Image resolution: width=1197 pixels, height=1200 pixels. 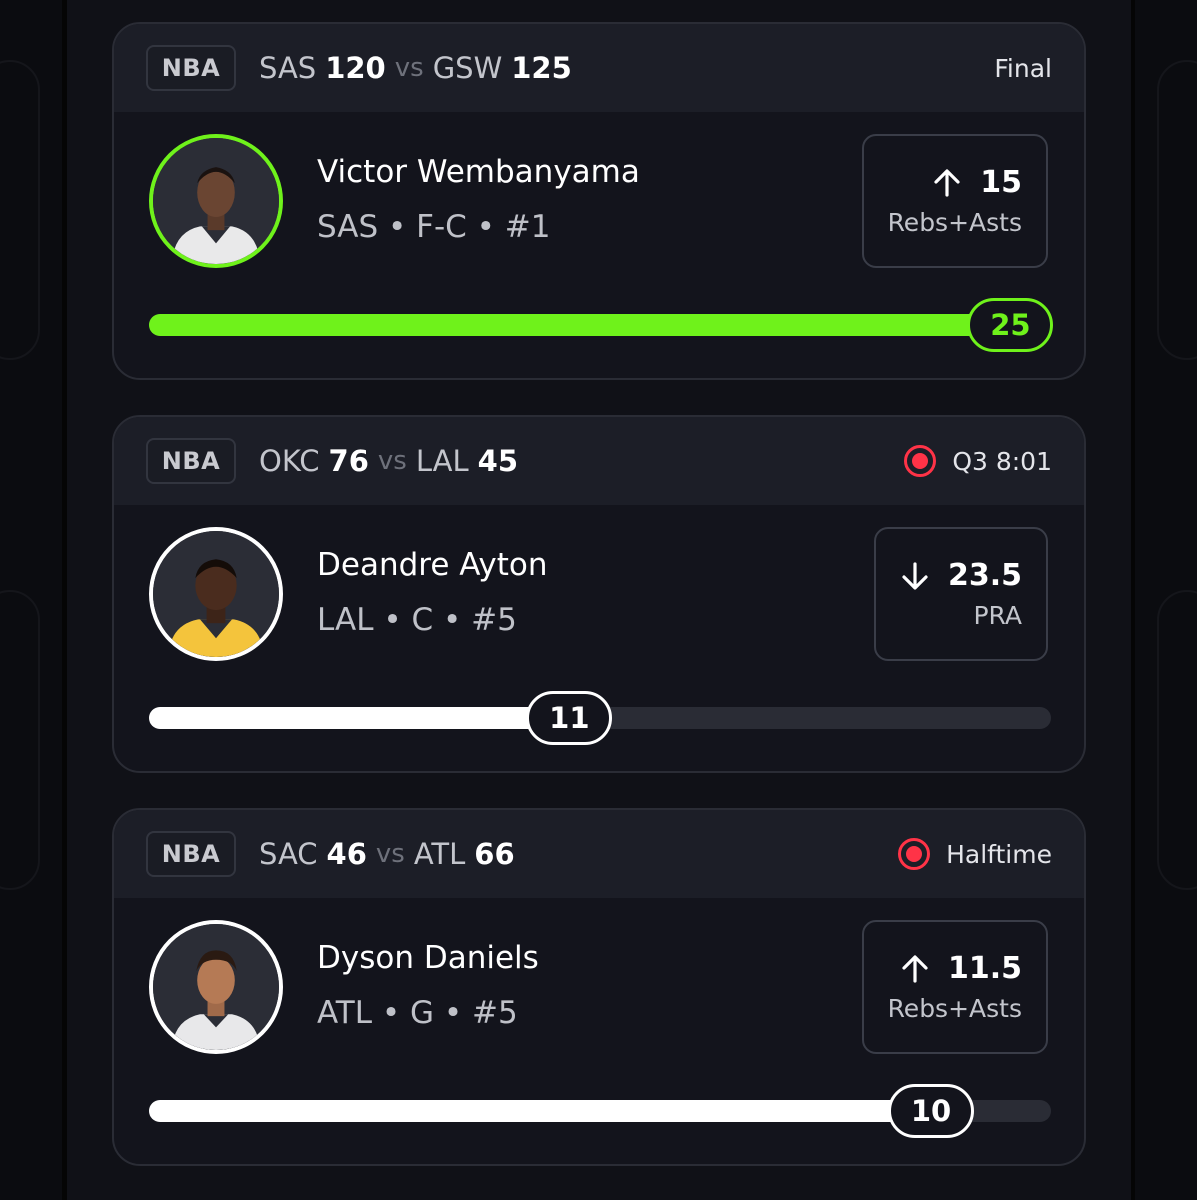 I want to click on game-header: NBA SAC 46 vs ATL 66 Halftime, so click(x=599, y=854).